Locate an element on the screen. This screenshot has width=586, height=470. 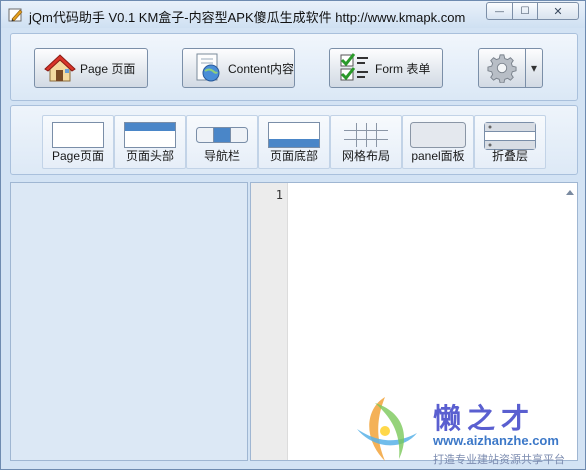
minimize-icon: — is located at coordinates (499, 11).